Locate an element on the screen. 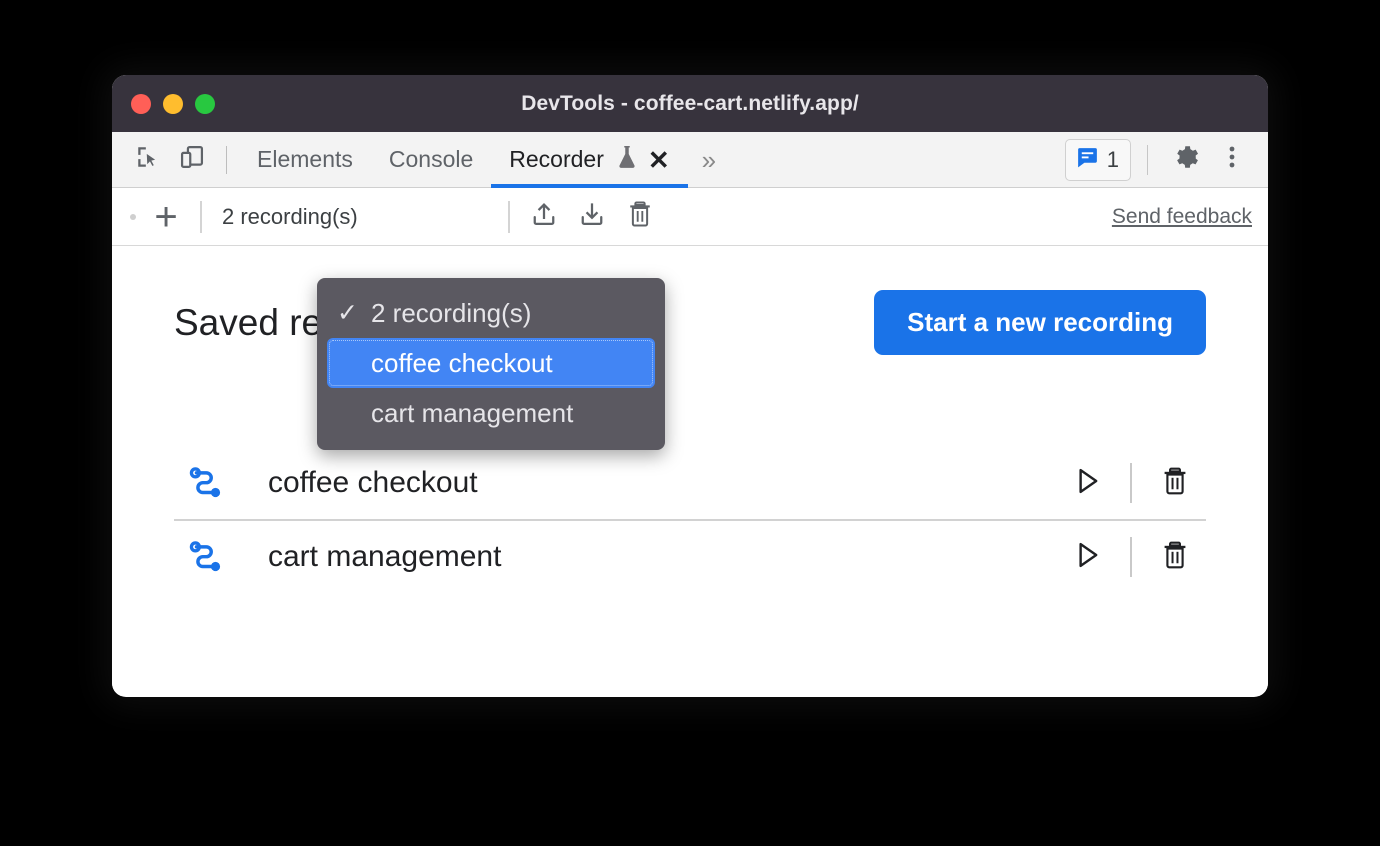 The height and width of the screenshot is (846, 1380). add-recording-button: + is located at coordinates (166, 217).